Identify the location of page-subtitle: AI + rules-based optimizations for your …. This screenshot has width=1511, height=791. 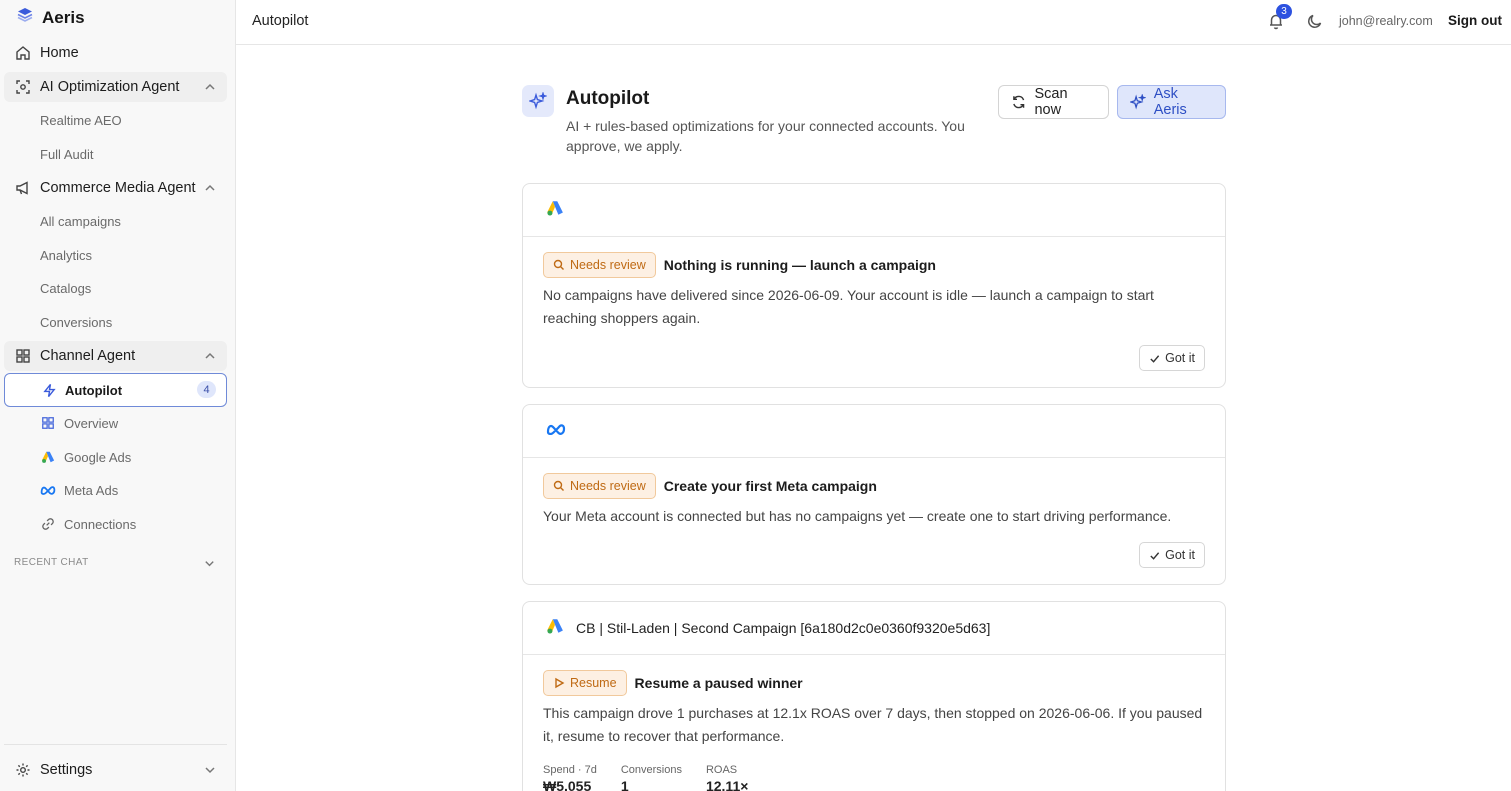
(765, 136).